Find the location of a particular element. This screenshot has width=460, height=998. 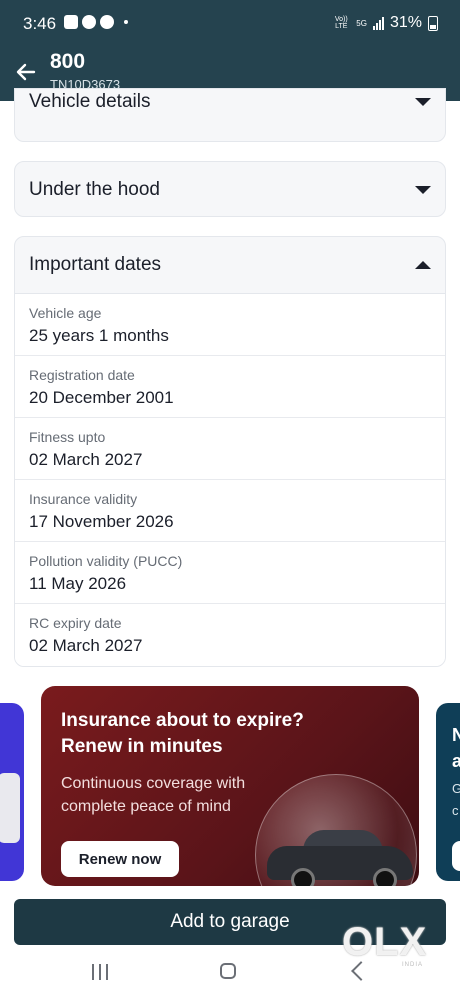

battery-percent: 31% is located at coordinates (405, 22).